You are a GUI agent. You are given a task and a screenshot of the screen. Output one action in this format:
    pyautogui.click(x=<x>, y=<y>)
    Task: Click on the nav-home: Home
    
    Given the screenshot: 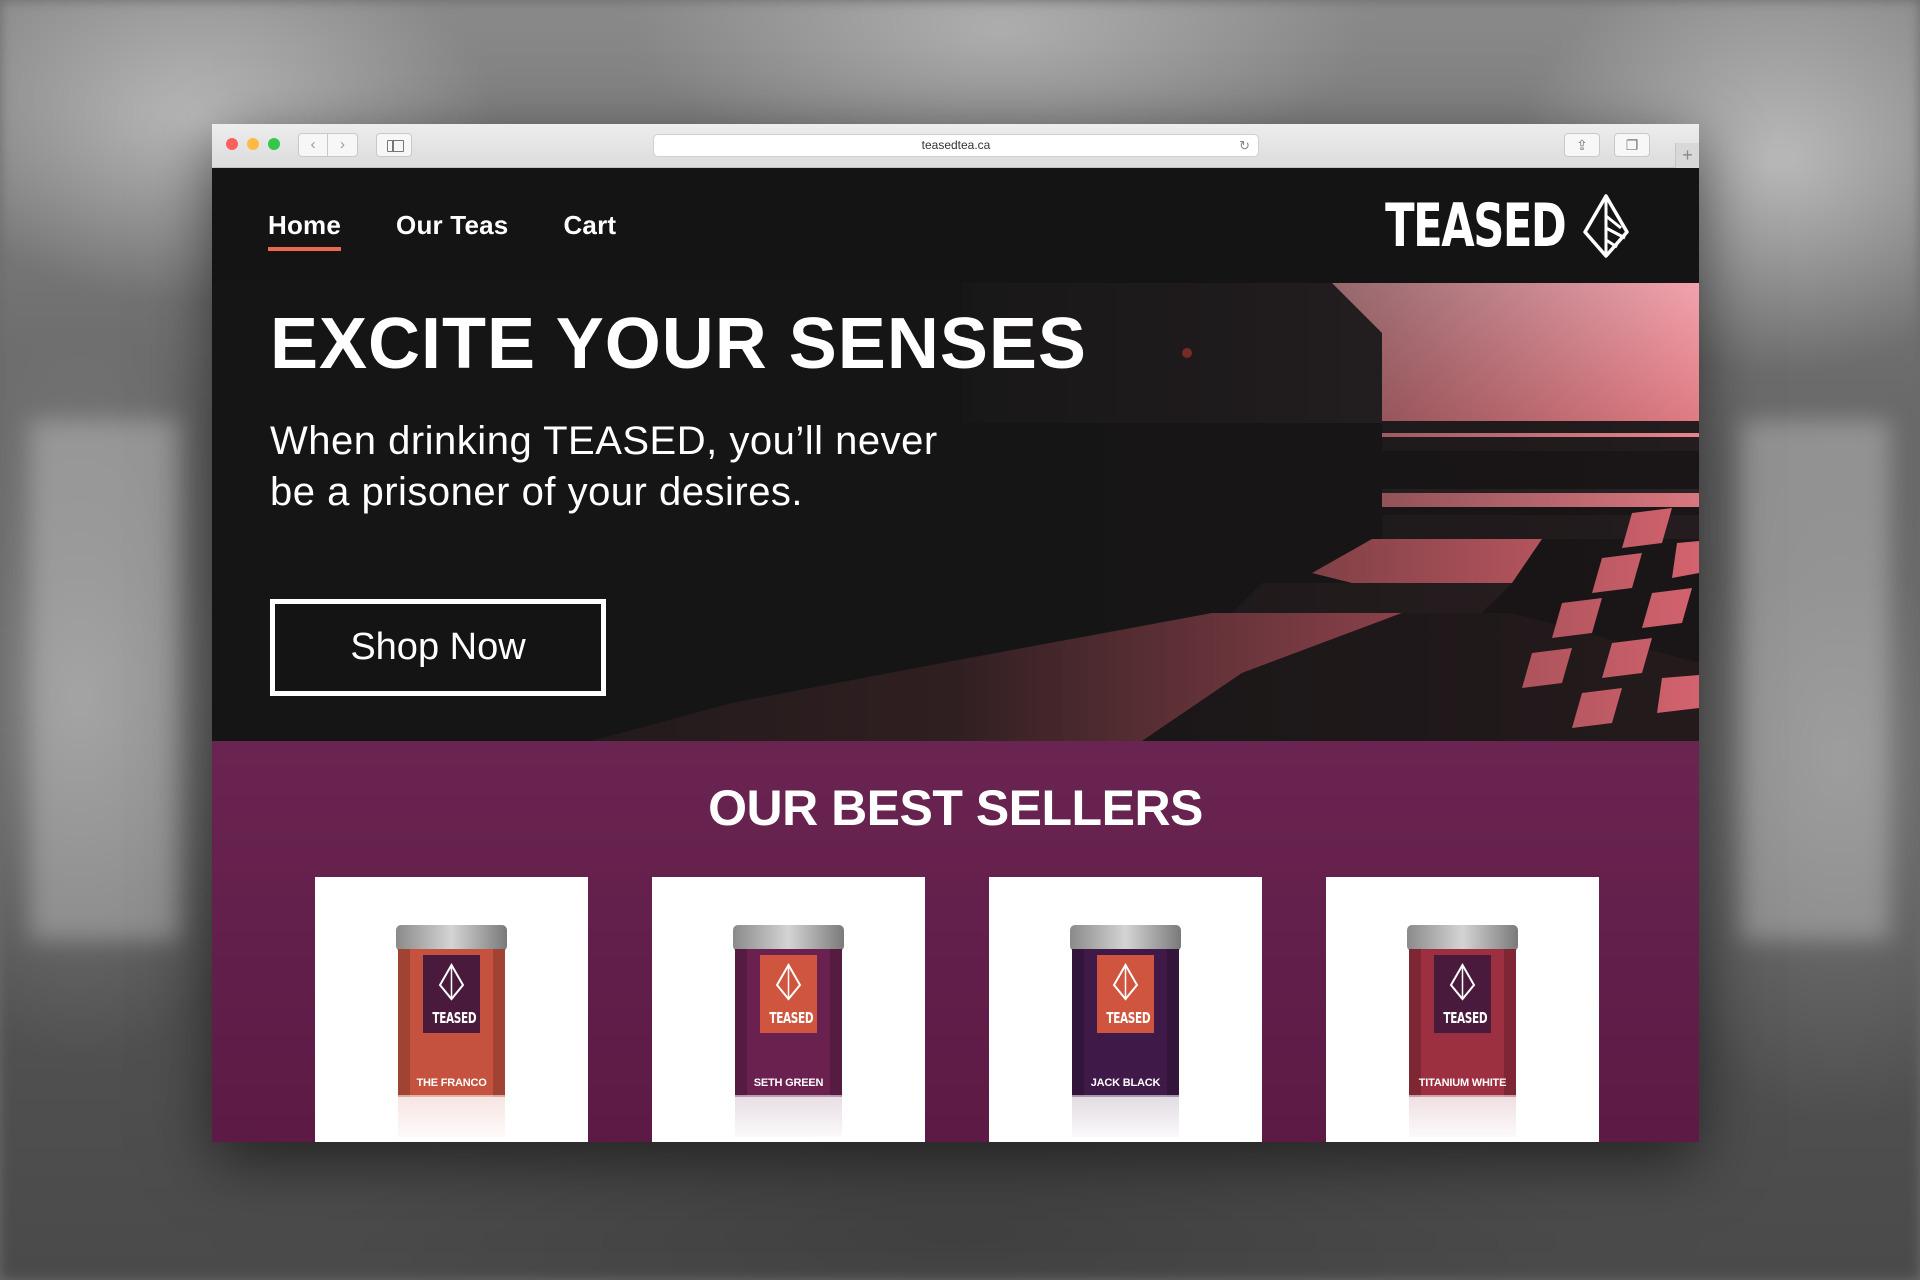 What is the action you would take?
    pyautogui.click(x=305, y=230)
    